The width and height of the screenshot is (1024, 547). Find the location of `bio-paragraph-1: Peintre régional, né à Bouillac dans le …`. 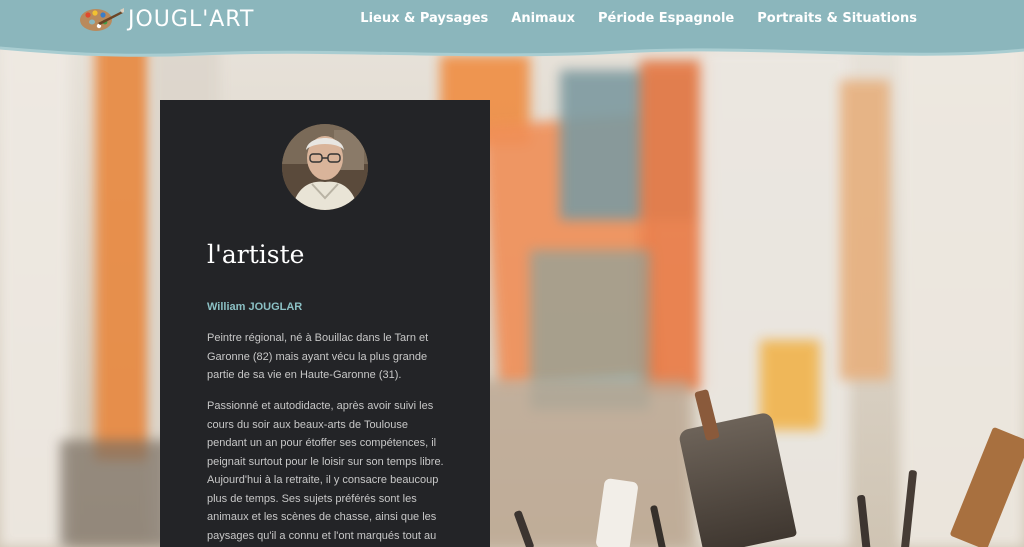

bio-paragraph-1: Peintre régional, né à Bouillac dans le … is located at coordinates (318, 356).